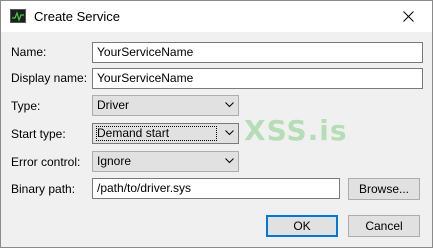  What do you see at coordinates (302, 226) in the screenshot?
I see `ok-button: OK` at bounding box center [302, 226].